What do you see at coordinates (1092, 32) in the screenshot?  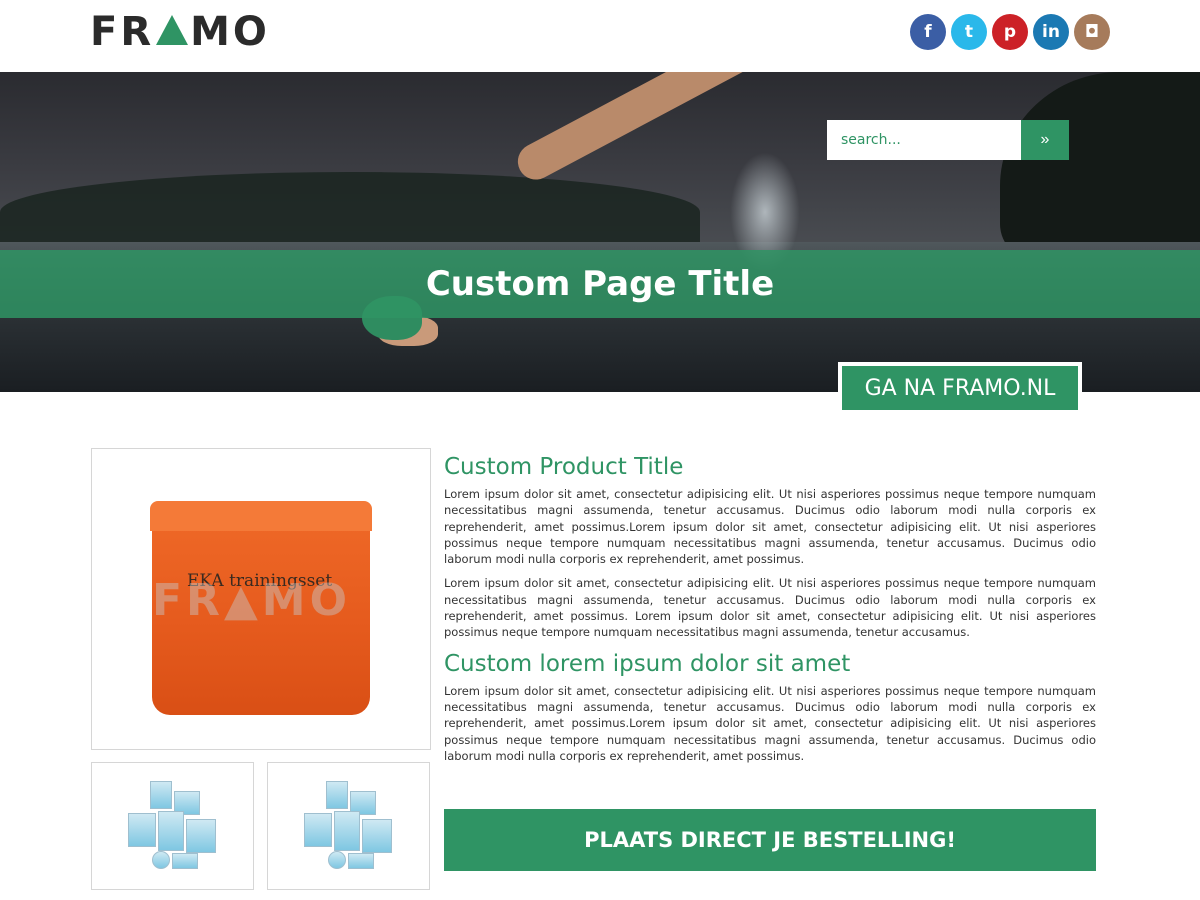 I see `instagram-icon: ◘` at bounding box center [1092, 32].